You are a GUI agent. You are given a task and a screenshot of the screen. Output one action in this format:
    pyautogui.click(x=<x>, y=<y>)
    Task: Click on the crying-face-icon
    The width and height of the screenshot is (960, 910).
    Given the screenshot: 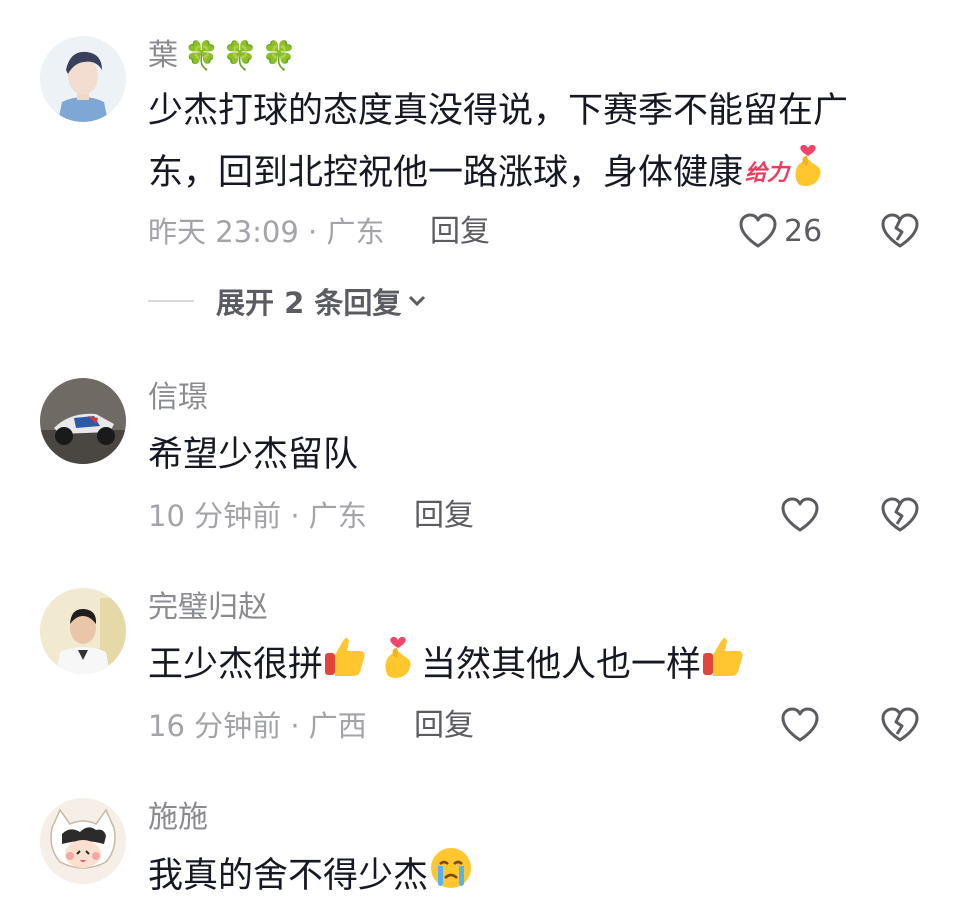 What is the action you would take?
    pyautogui.click(x=451, y=877)
    